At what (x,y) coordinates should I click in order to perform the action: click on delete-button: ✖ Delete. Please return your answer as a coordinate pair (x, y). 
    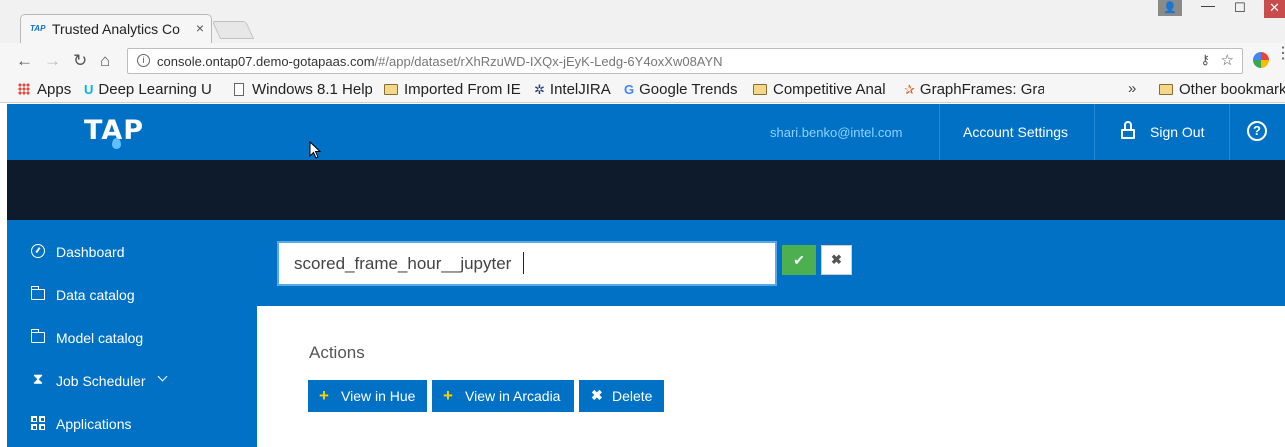
    Looking at the image, I should click on (621, 396).